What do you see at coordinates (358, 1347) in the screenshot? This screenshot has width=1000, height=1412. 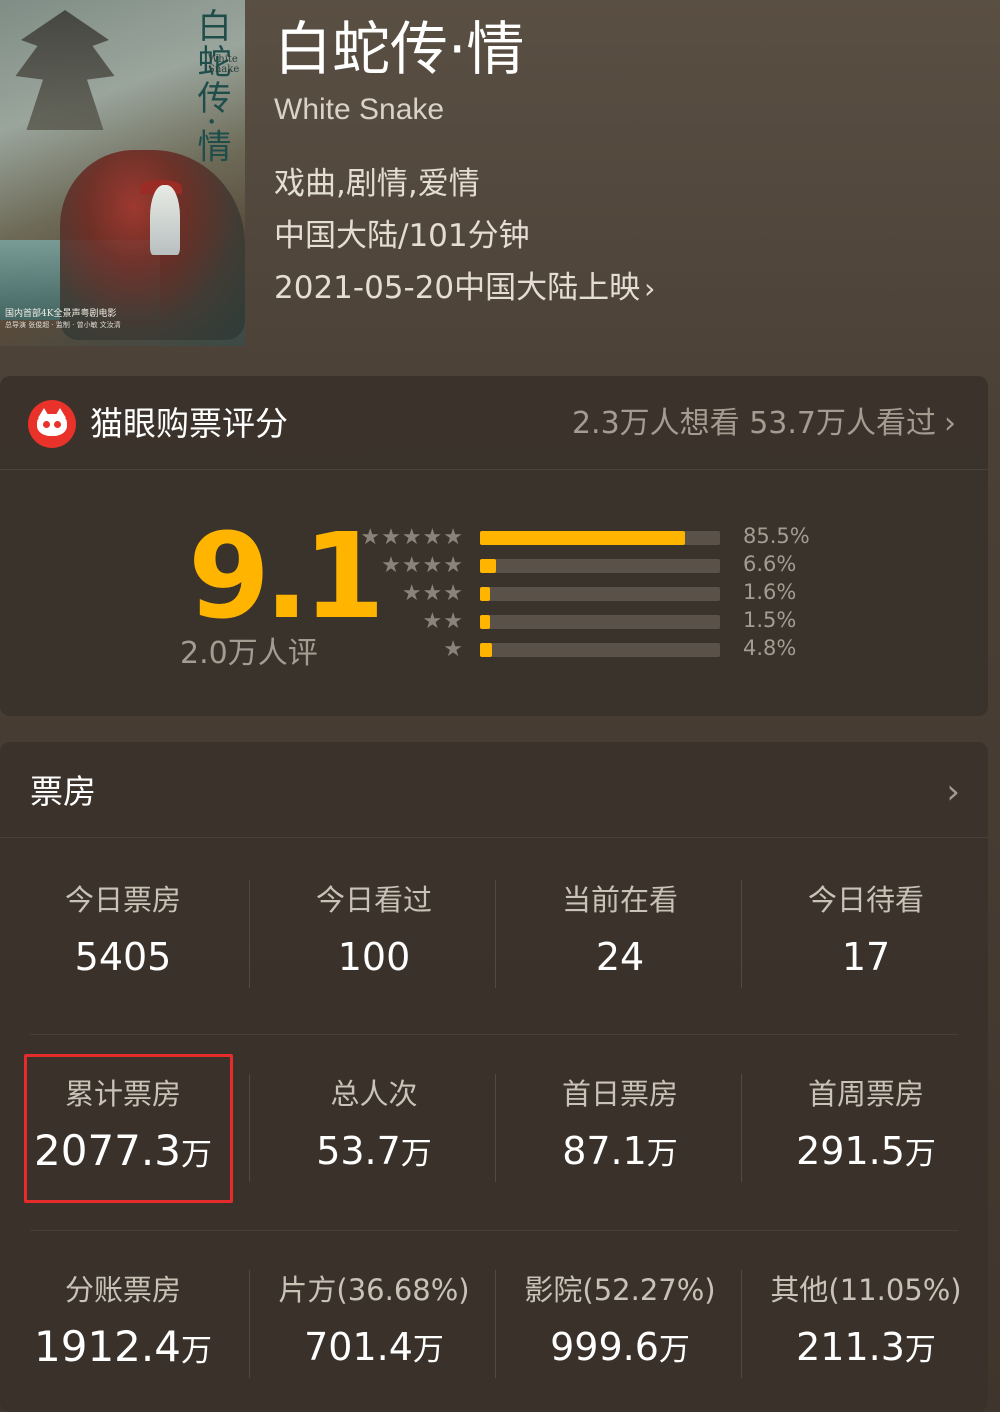 I see `stat-number: 701.4` at bounding box center [358, 1347].